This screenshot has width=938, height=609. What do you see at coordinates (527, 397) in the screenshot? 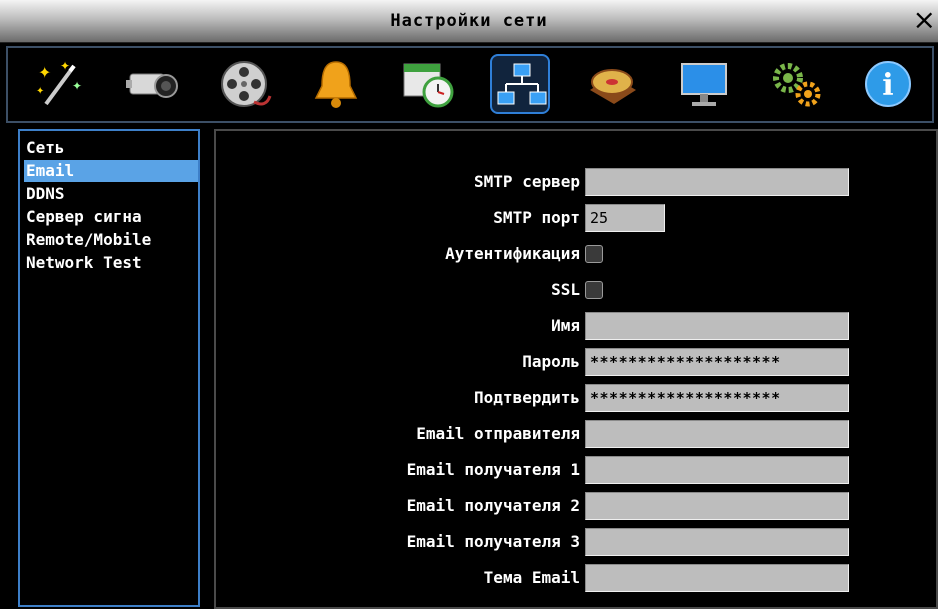
I see `confirm-password-label: Подтвердить` at bounding box center [527, 397].